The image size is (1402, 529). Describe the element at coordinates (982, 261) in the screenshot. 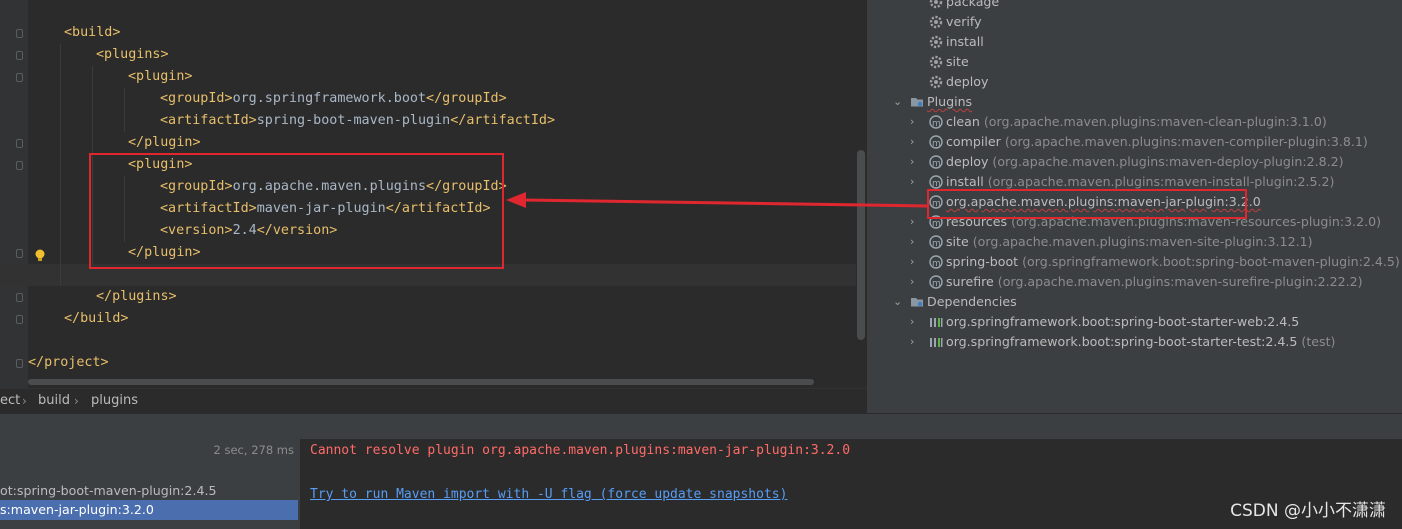

I see `tree-item-name: spring-boot` at that location.